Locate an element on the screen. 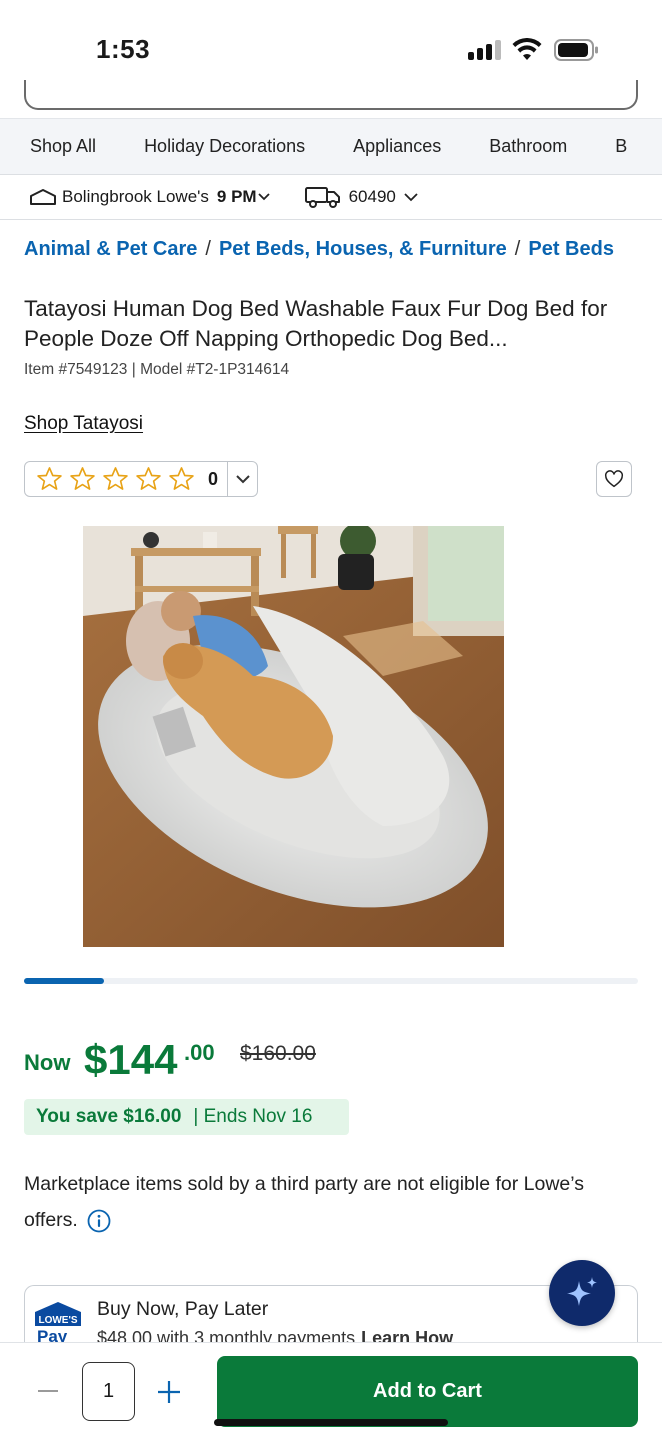  price-now-label: Now is located at coordinates (47, 1062).